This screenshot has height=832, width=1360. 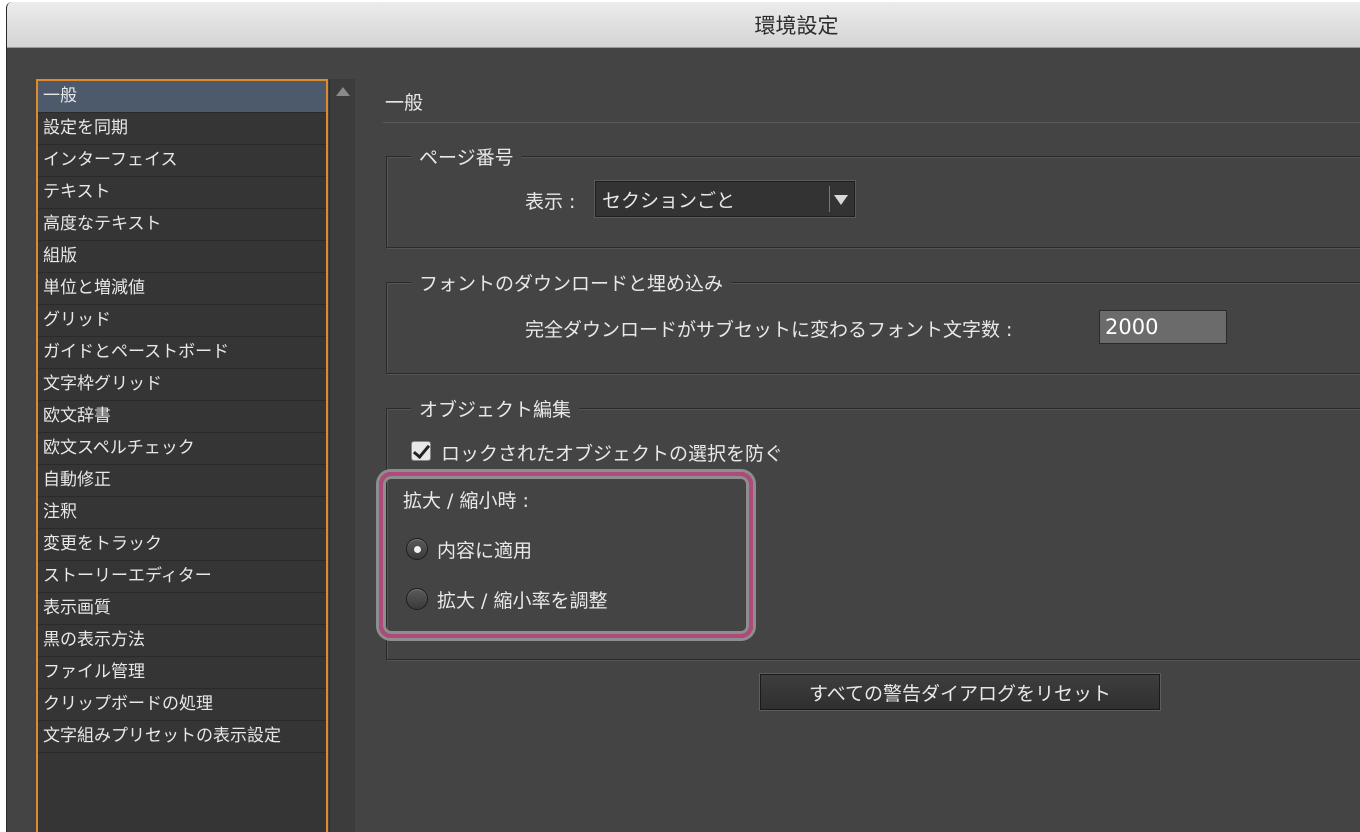 I want to click on page-numbers-group: ページ番号 表示 : セクションごと, so click(x=873, y=195).